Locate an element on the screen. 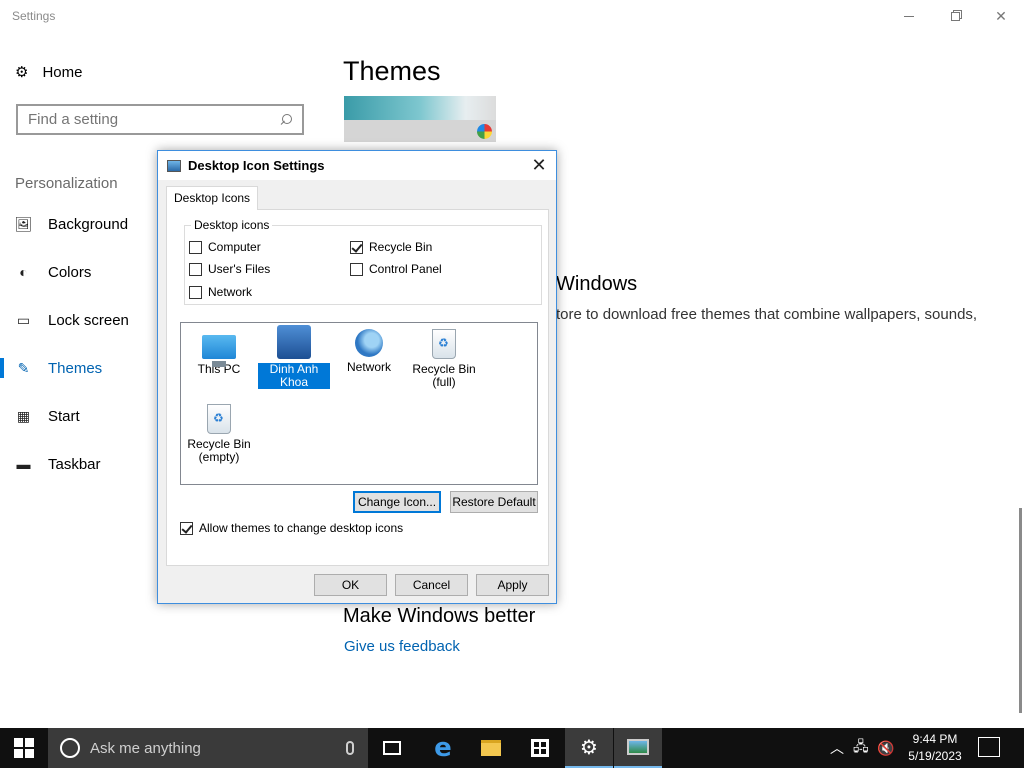 Image resolution: width=1024 pixels, height=768 pixels. action-center-icon is located at coordinates (989, 747).